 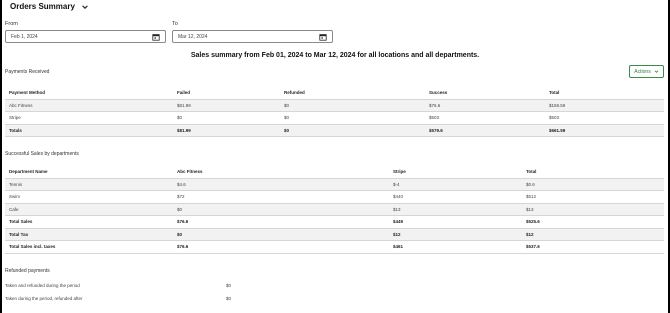 What do you see at coordinates (89, 222) in the screenshot?
I see `table-cell: Total Sales` at bounding box center [89, 222].